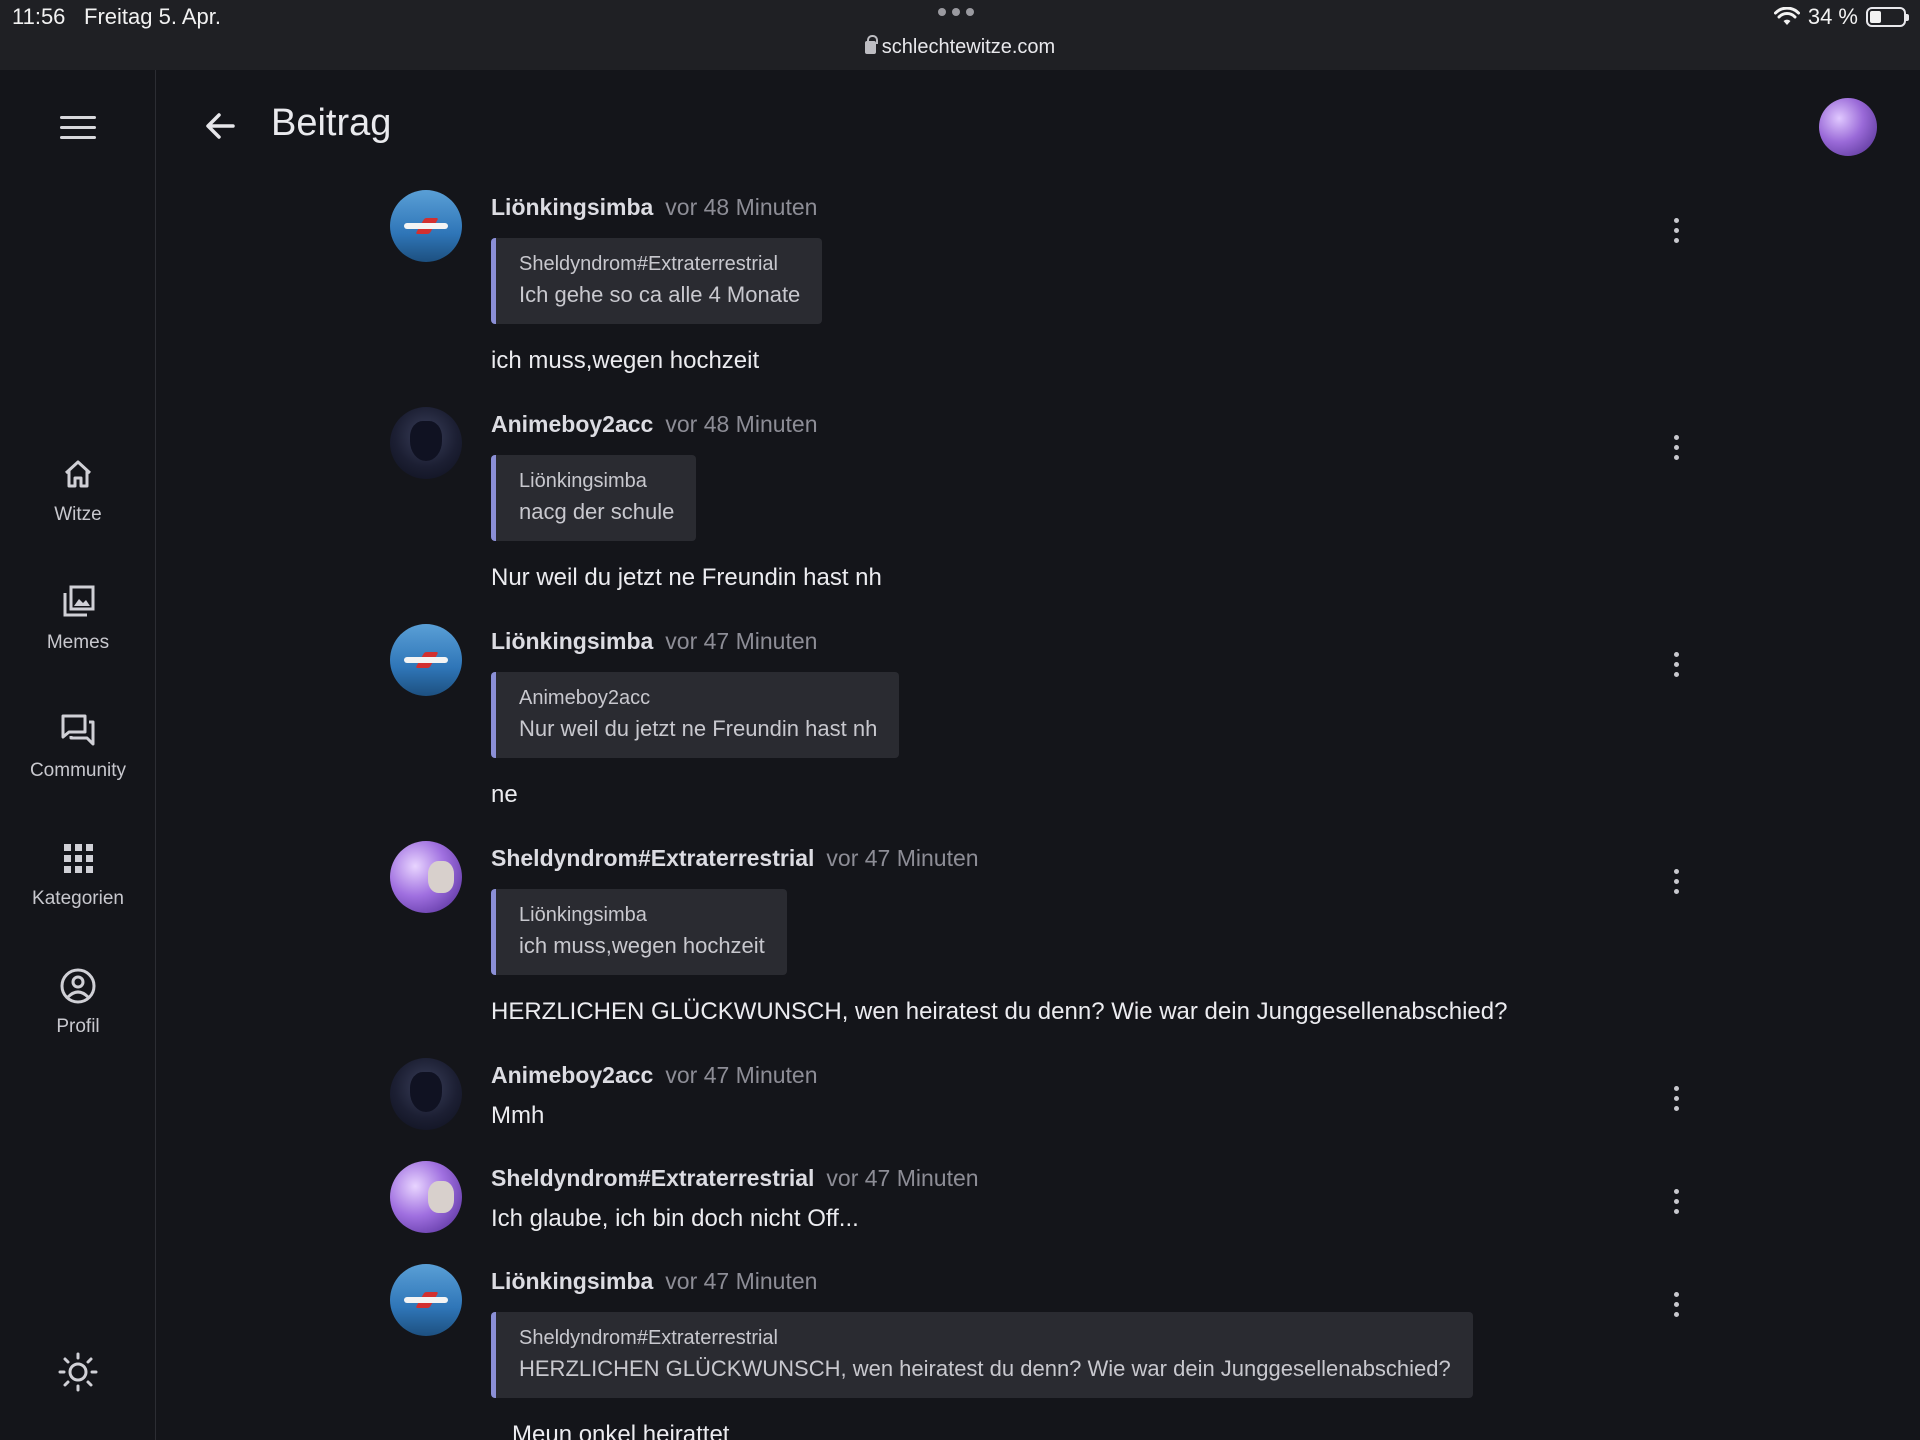 Image resolution: width=1920 pixels, height=1440 pixels. I want to click on lock-icon, so click(871, 44).